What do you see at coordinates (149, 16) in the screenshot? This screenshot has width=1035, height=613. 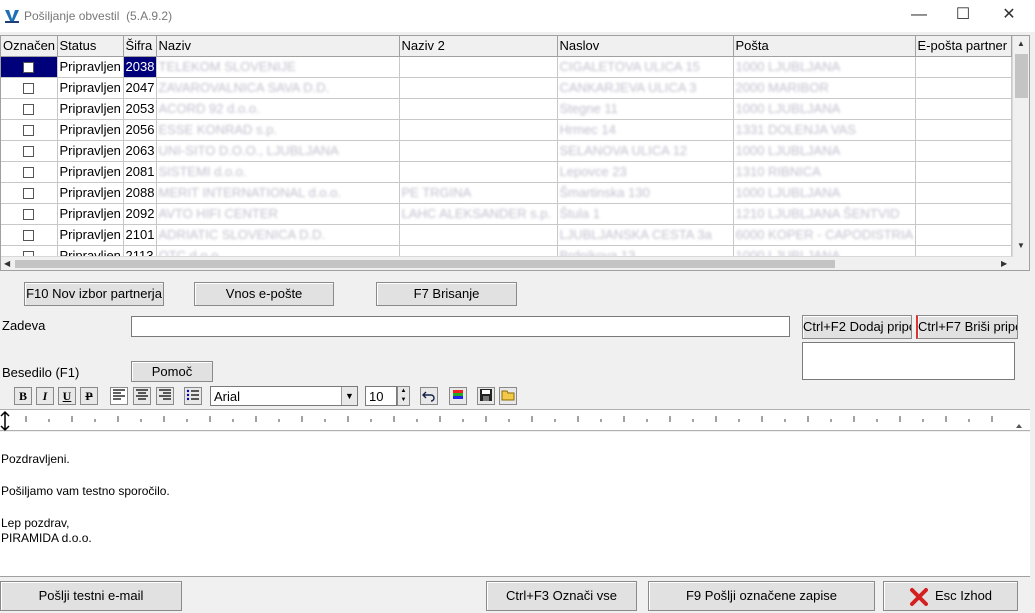 I see `version-label: (5.A.9.2)` at bounding box center [149, 16].